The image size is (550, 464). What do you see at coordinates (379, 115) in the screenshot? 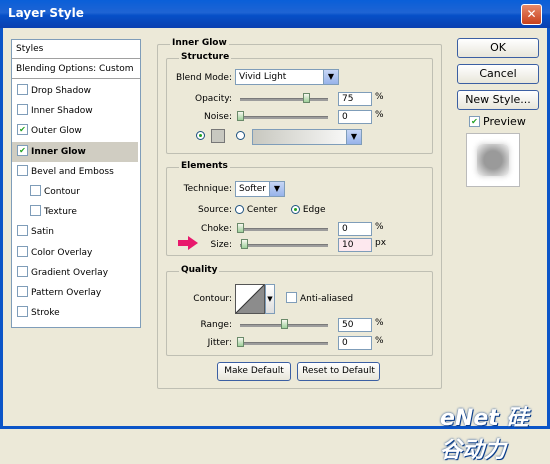
I see `noise-unit: %` at bounding box center [379, 115].